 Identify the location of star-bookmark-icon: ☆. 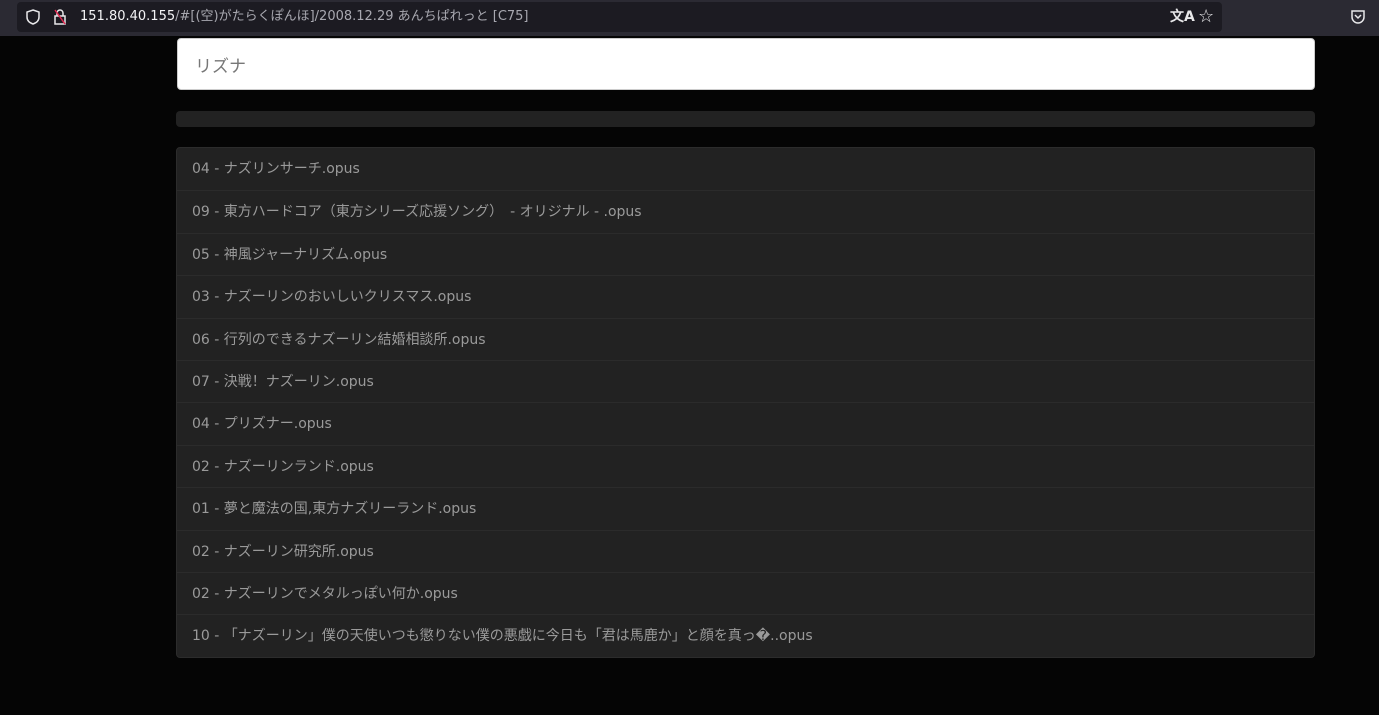
(1206, 17).